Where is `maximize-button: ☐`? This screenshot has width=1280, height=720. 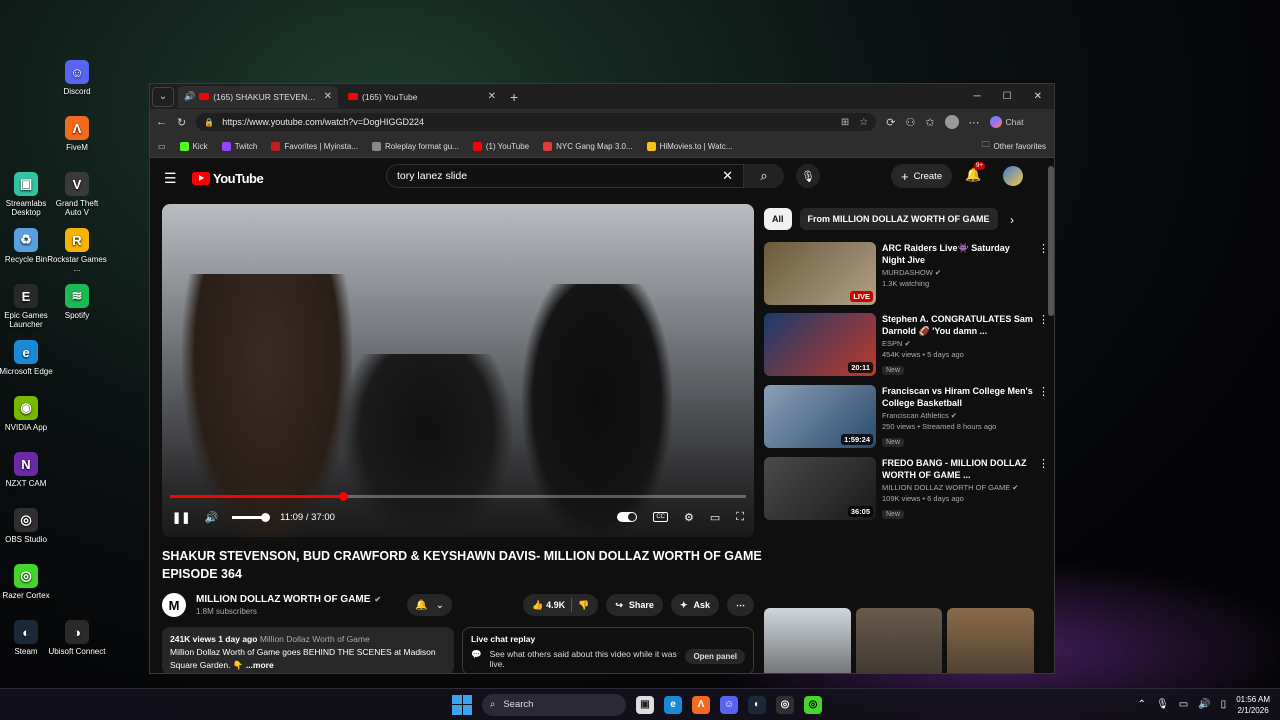
maximize-button: ☐ is located at coordinates (1007, 96).